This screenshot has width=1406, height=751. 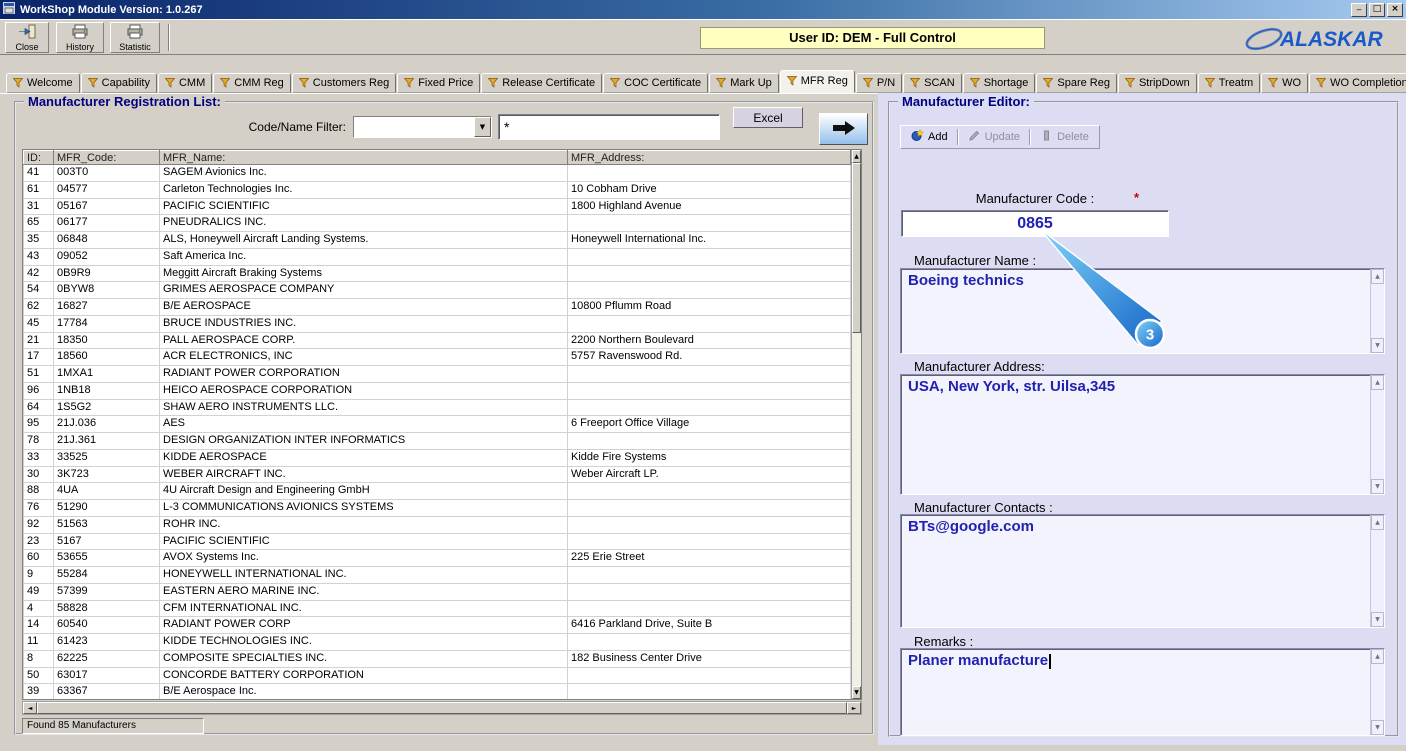 I want to click on tab-shortage: Shortage, so click(x=999, y=83).